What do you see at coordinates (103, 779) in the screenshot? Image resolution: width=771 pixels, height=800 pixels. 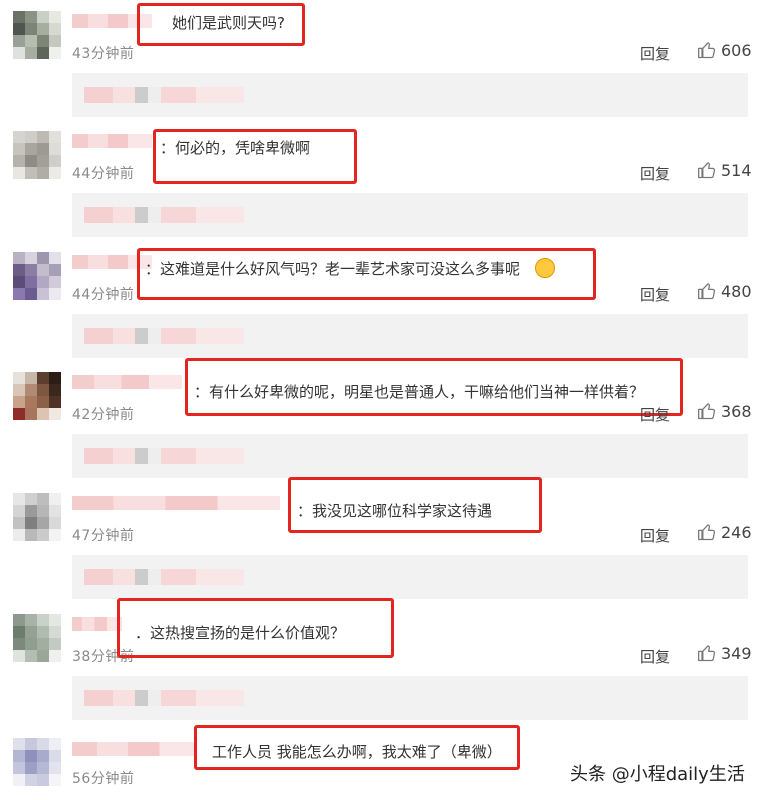 I see `comment-time: 56分钟前` at bounding box center [103, 779].